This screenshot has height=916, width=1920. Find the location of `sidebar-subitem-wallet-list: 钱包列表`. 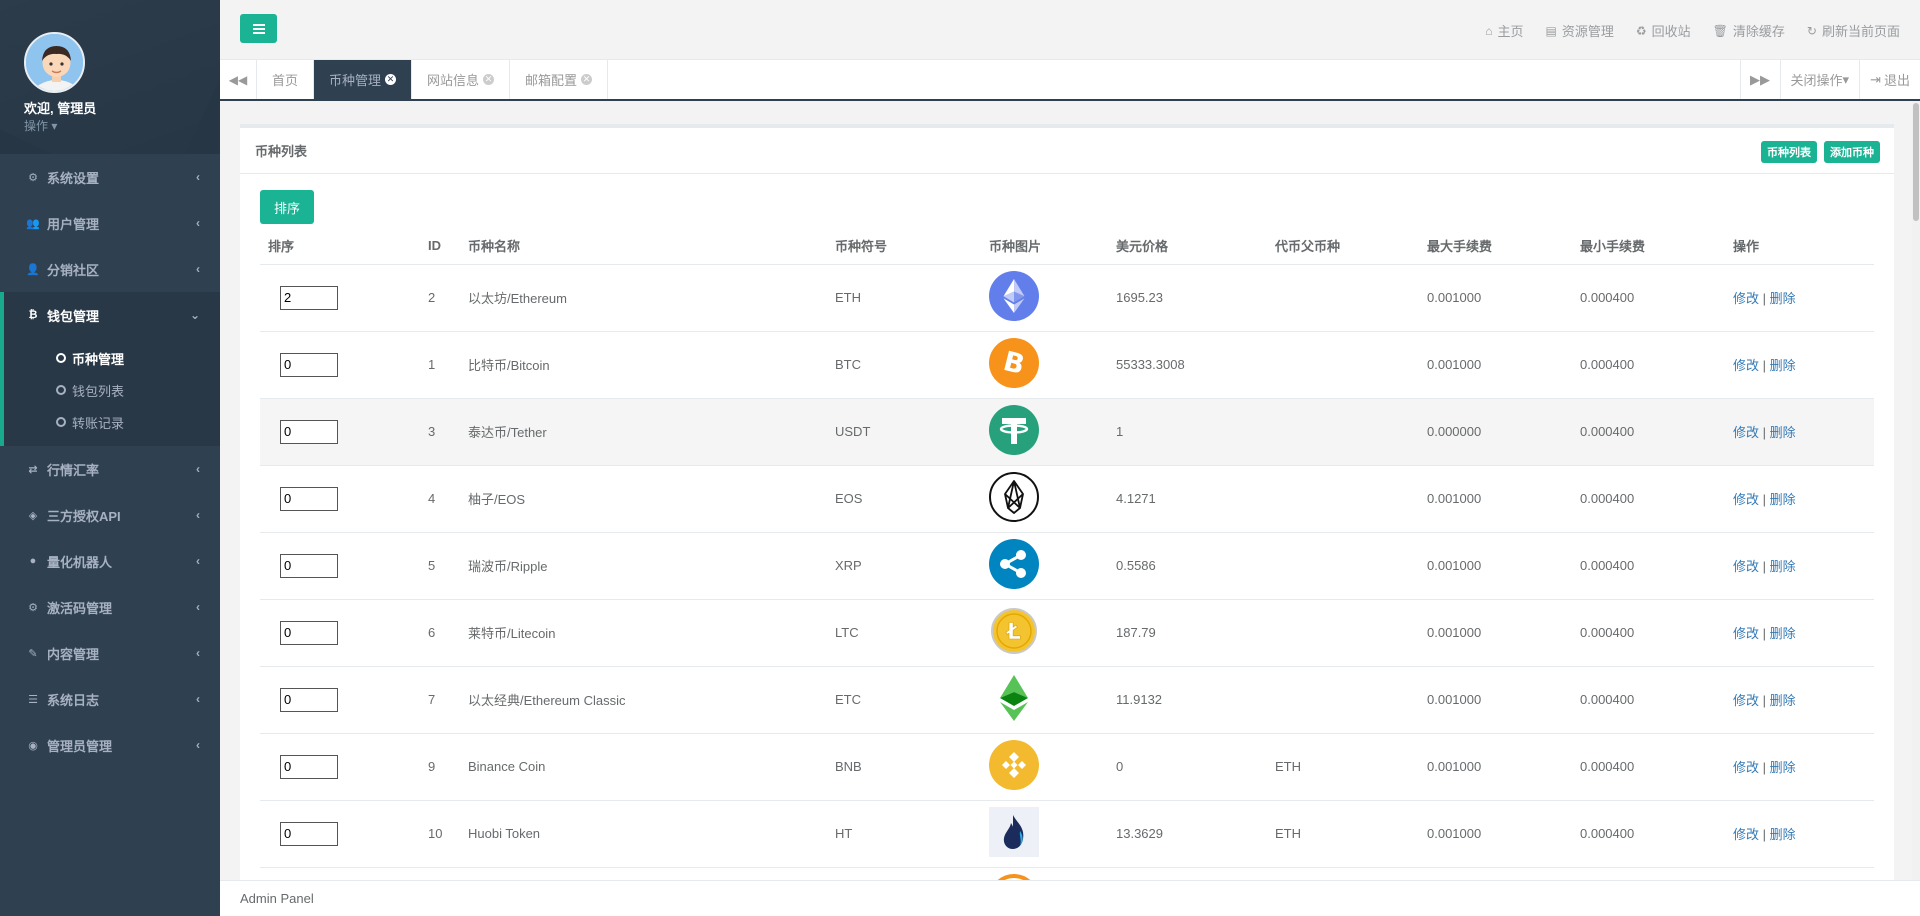

sidebar-subitem-wallet-list: 钱包列表 is located at coordinates (112, 390).